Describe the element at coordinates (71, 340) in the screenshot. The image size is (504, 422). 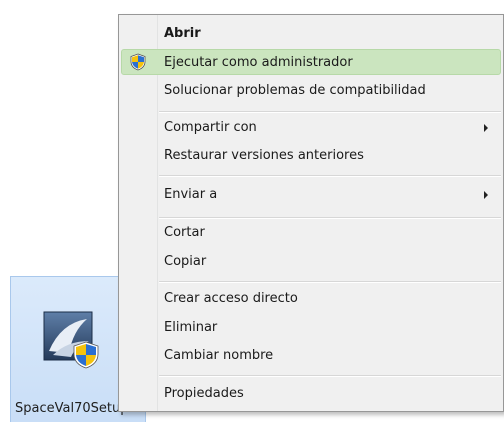
I see `installer-shield-icon` at that location.